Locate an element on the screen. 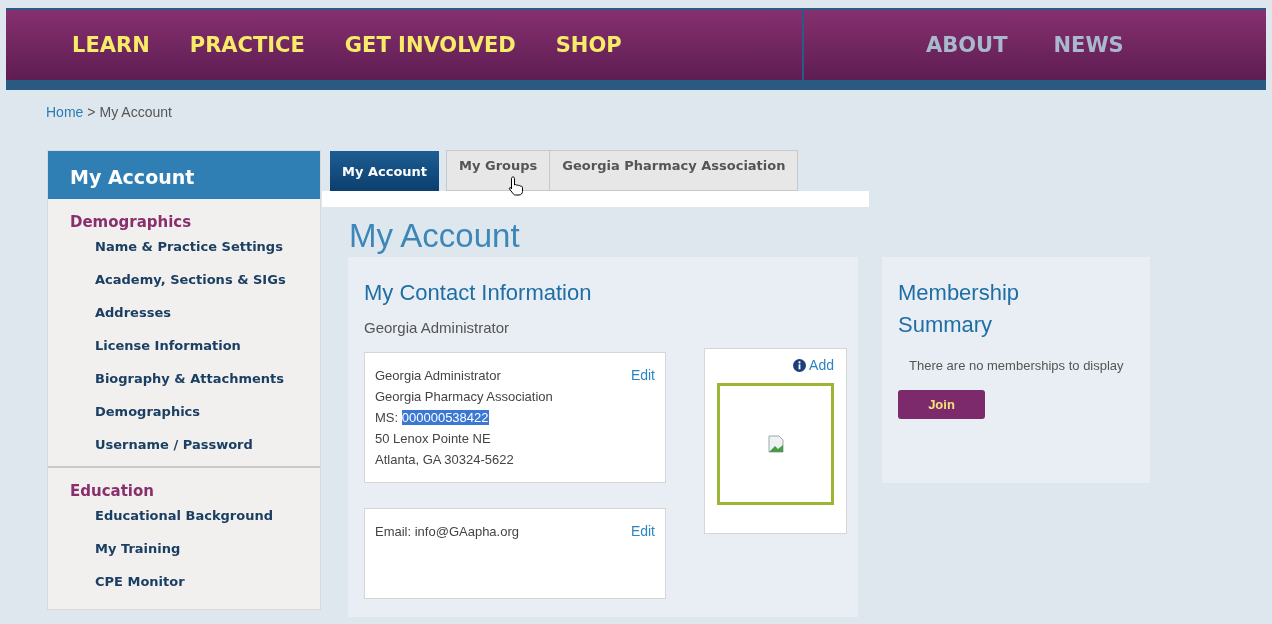 Image resolution: width=1272 pixels, height=624 pixels. page-title: My Account is located at coordinates (435, 236).